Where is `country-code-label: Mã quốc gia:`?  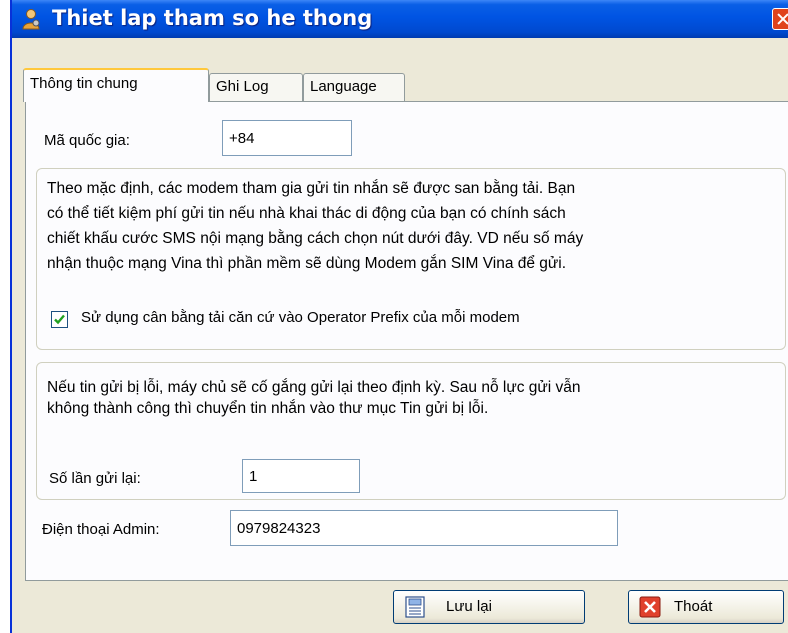 country-code-label: Mã quốc gia: is located at coordinates (87, 140).